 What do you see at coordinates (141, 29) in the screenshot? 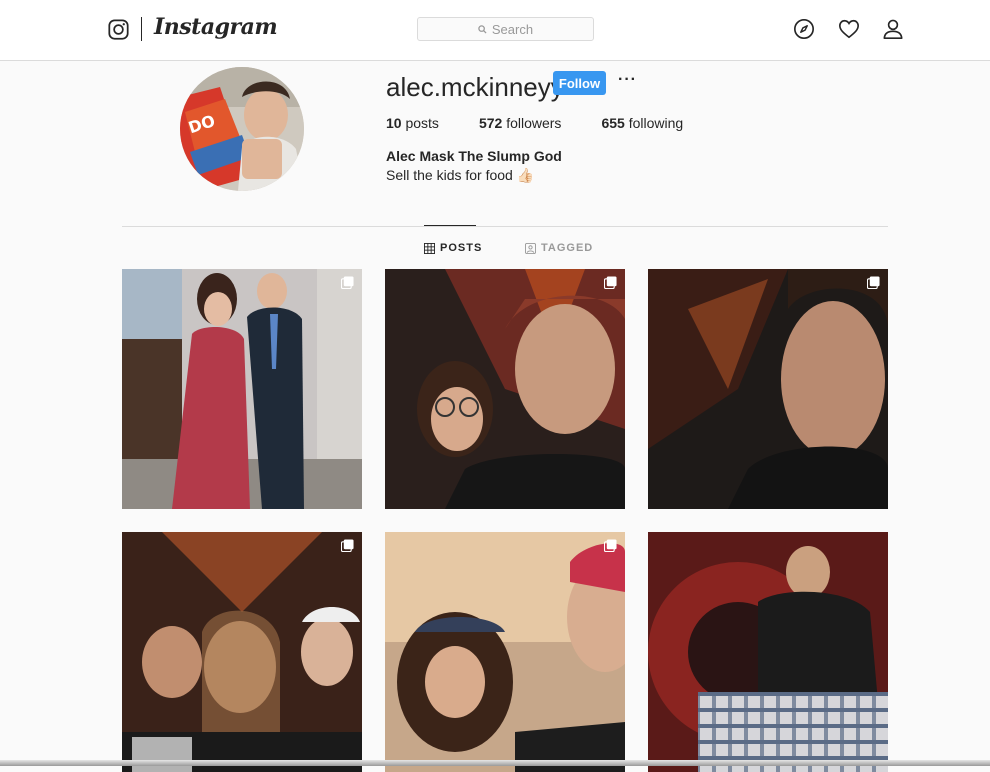
I see `logo-divider` at bounding box center [141, 29].